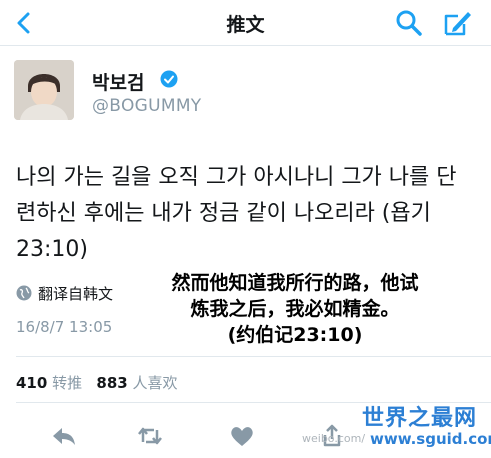  Describe the element at coordinates (146, 106) in the screenshot. I see `user-handle: @BOGUMMY` at that location.